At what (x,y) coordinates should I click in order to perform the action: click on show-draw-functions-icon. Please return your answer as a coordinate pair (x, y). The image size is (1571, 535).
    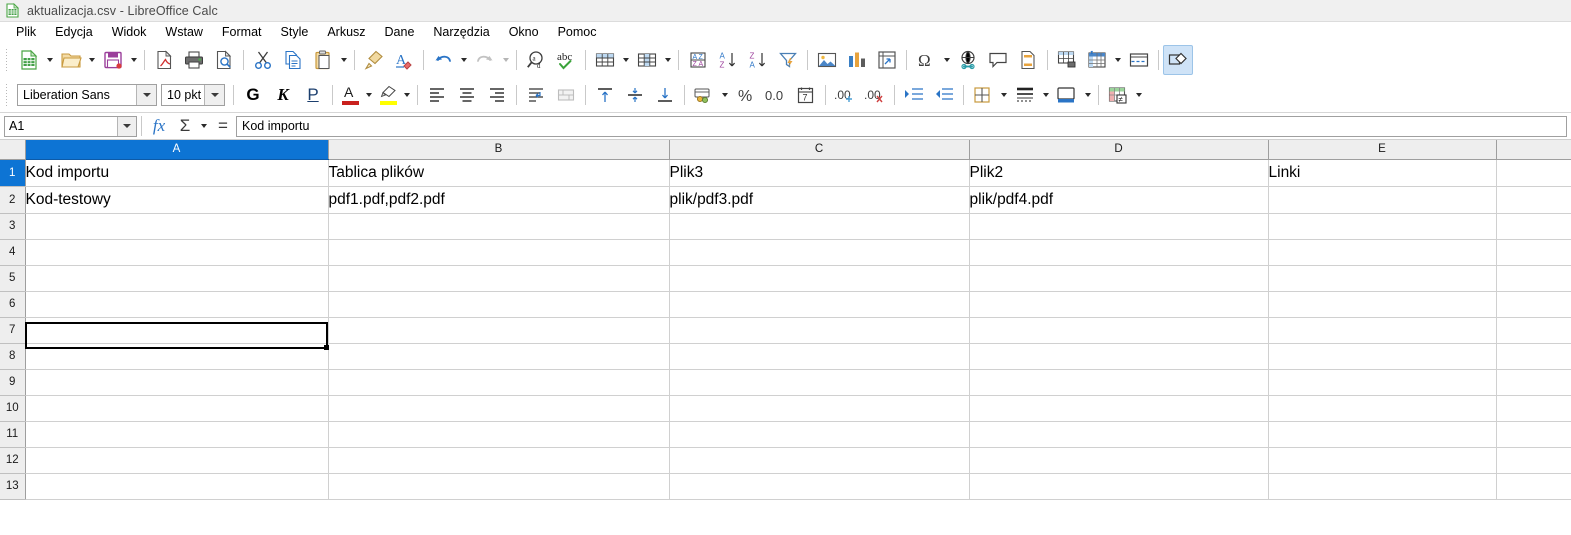
    Looking at the image, I should click on (1178, 60).